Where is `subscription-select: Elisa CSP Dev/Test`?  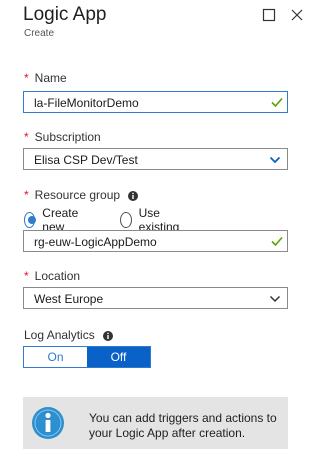 subscription-select: Elisa CSP Dev/Test is located at coordinates (155, 159).